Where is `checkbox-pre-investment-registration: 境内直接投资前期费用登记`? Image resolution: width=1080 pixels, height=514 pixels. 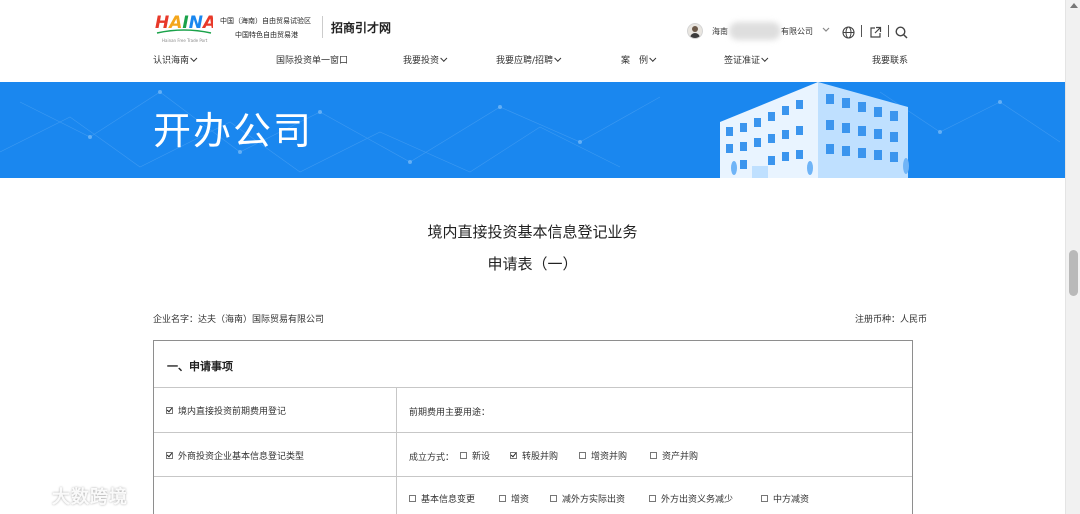
checkbox-pre-investment-registration: 境内直接投资前期费用登记 is located at coordinates (226, 410).